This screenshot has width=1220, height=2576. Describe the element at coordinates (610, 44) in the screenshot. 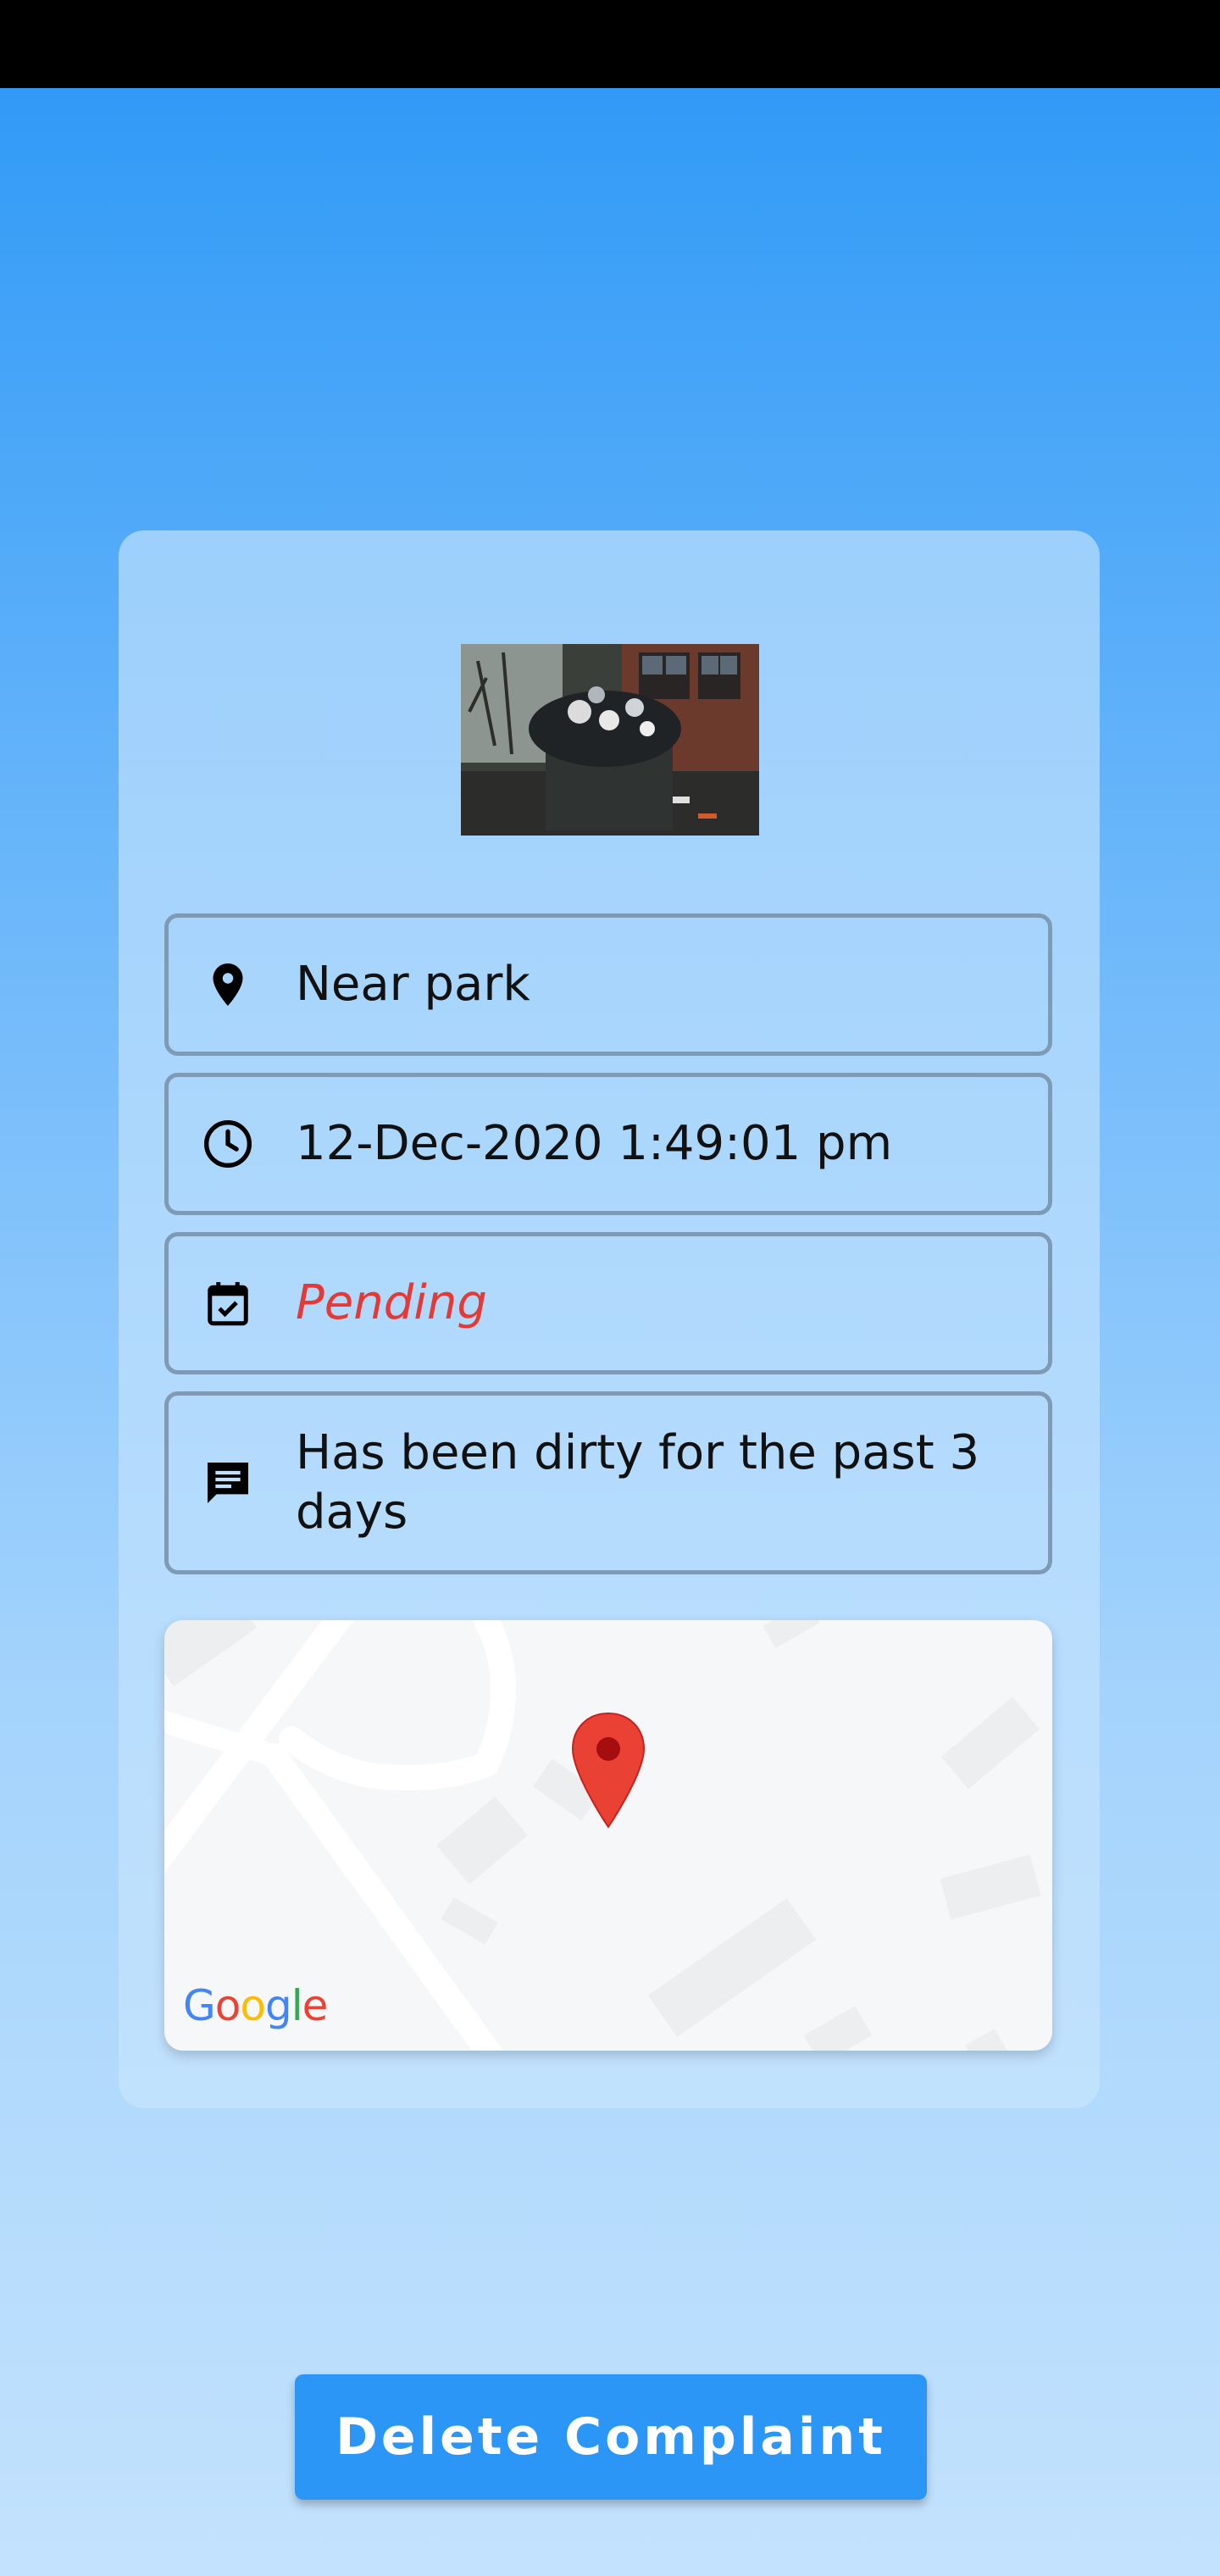

I see `status-bar` at that location.